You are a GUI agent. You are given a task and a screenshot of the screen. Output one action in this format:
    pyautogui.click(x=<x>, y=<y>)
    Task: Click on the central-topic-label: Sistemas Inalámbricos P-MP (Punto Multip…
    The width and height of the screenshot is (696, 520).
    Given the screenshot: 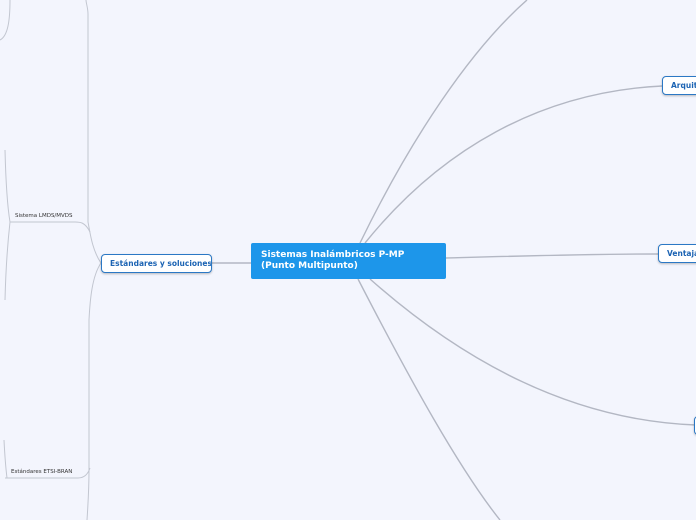 What is the action you would take?
    pyautogui.click(x=333, y=260)
    